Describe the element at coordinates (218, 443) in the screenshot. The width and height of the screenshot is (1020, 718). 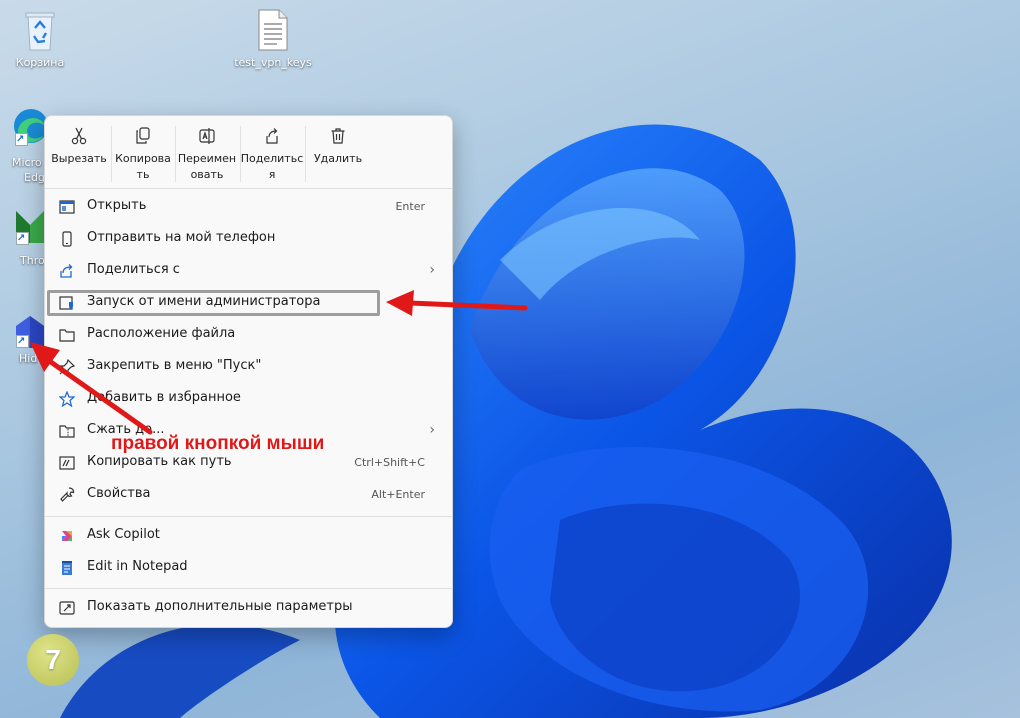
I see `right-click-annotation: правой кнопкой мыши` at that location.